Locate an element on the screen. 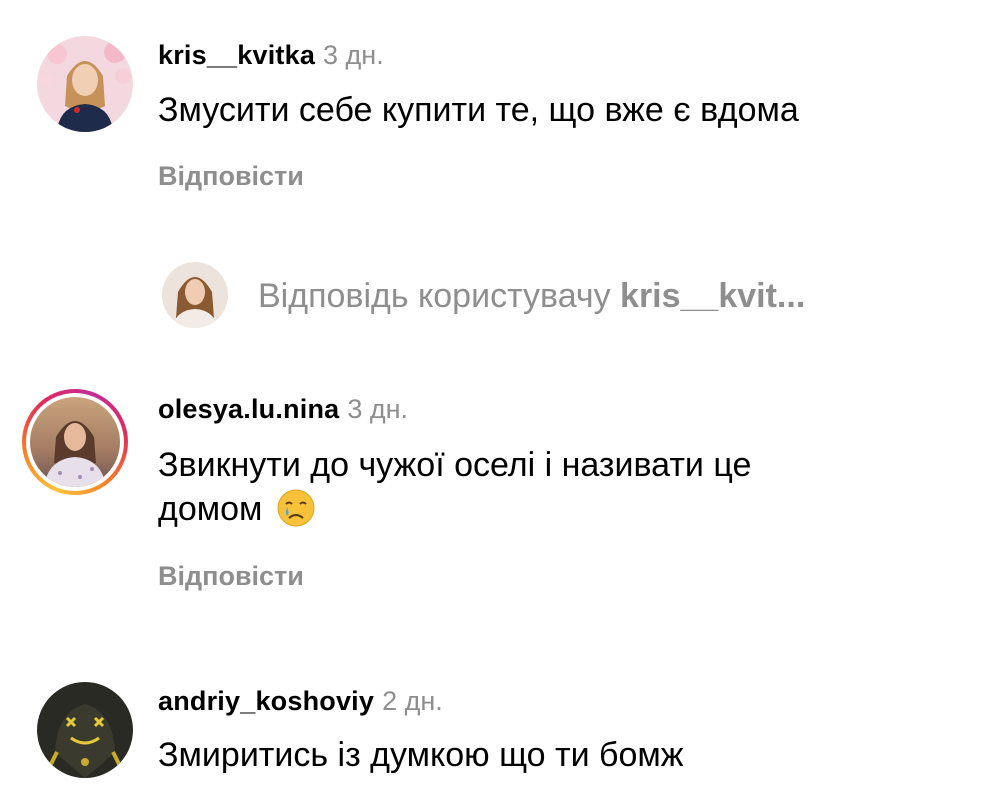  crying-face-icon is located at coordinates (296, 513).